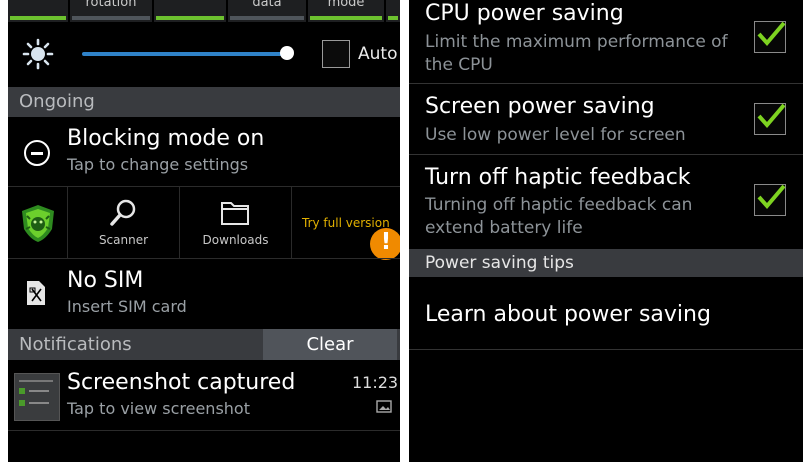 The image size is (810, 462). What do you see at coordinates (158, 408) in the screenshot?
I see `notification-subtitle: Tap to view screenshot` at bounding box center [158, 408].